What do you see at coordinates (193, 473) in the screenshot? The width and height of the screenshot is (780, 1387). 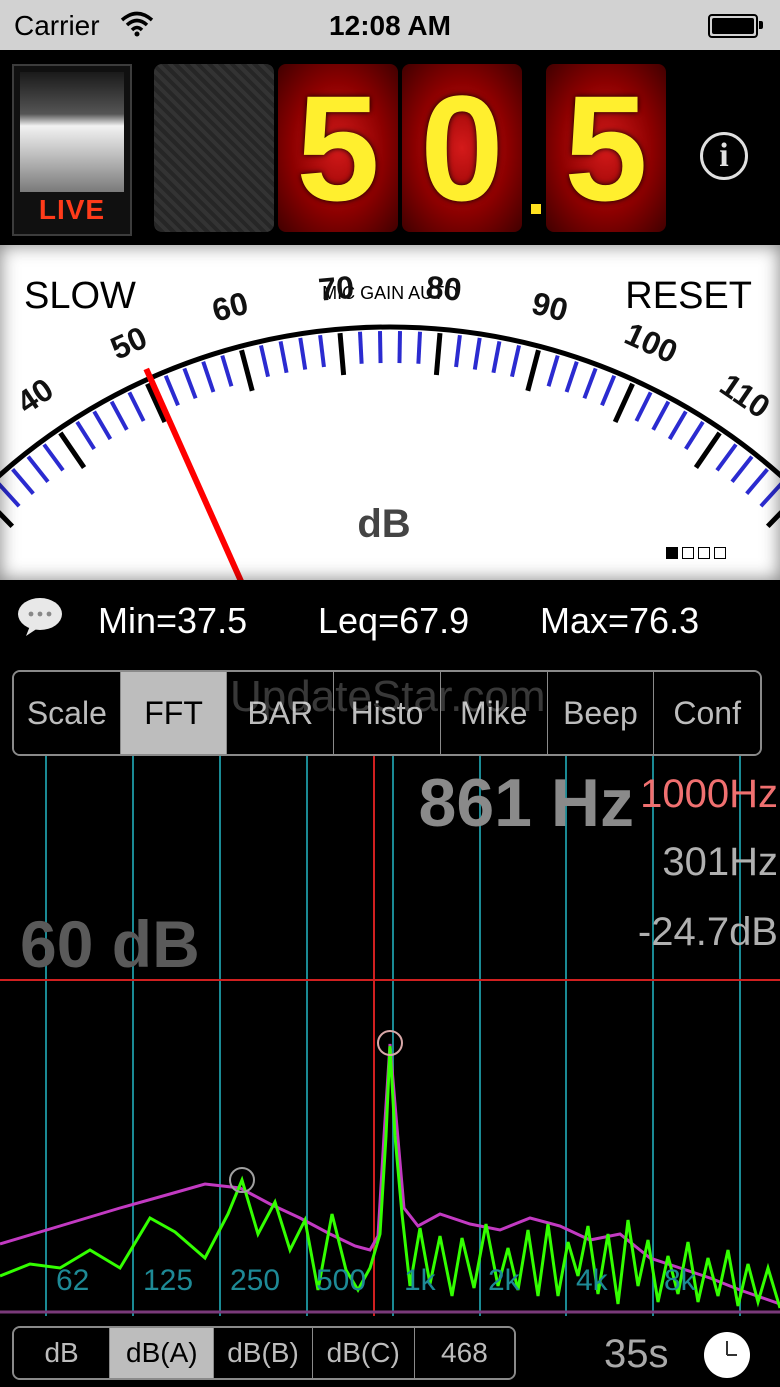 I see `gauge-needle` at bounding box center [193, 473].